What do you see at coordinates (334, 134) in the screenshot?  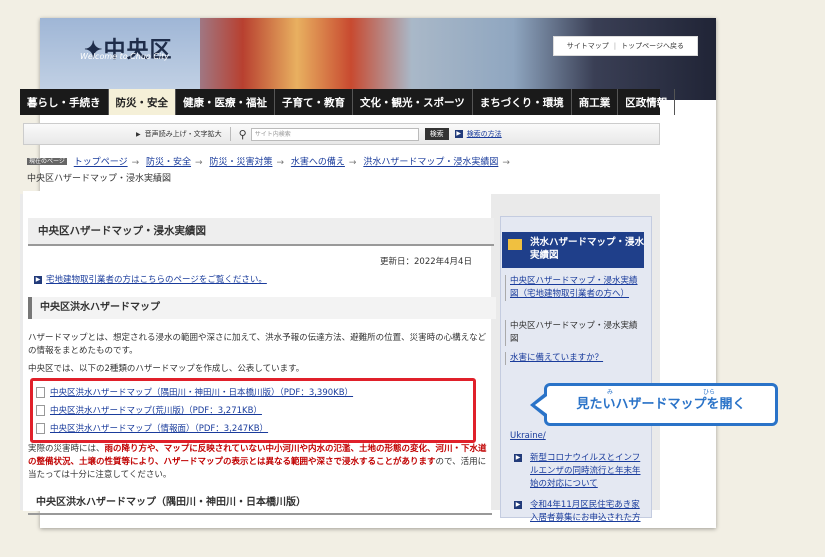 I see `search-input: サイト内検索` at bounding box center [334, 134].